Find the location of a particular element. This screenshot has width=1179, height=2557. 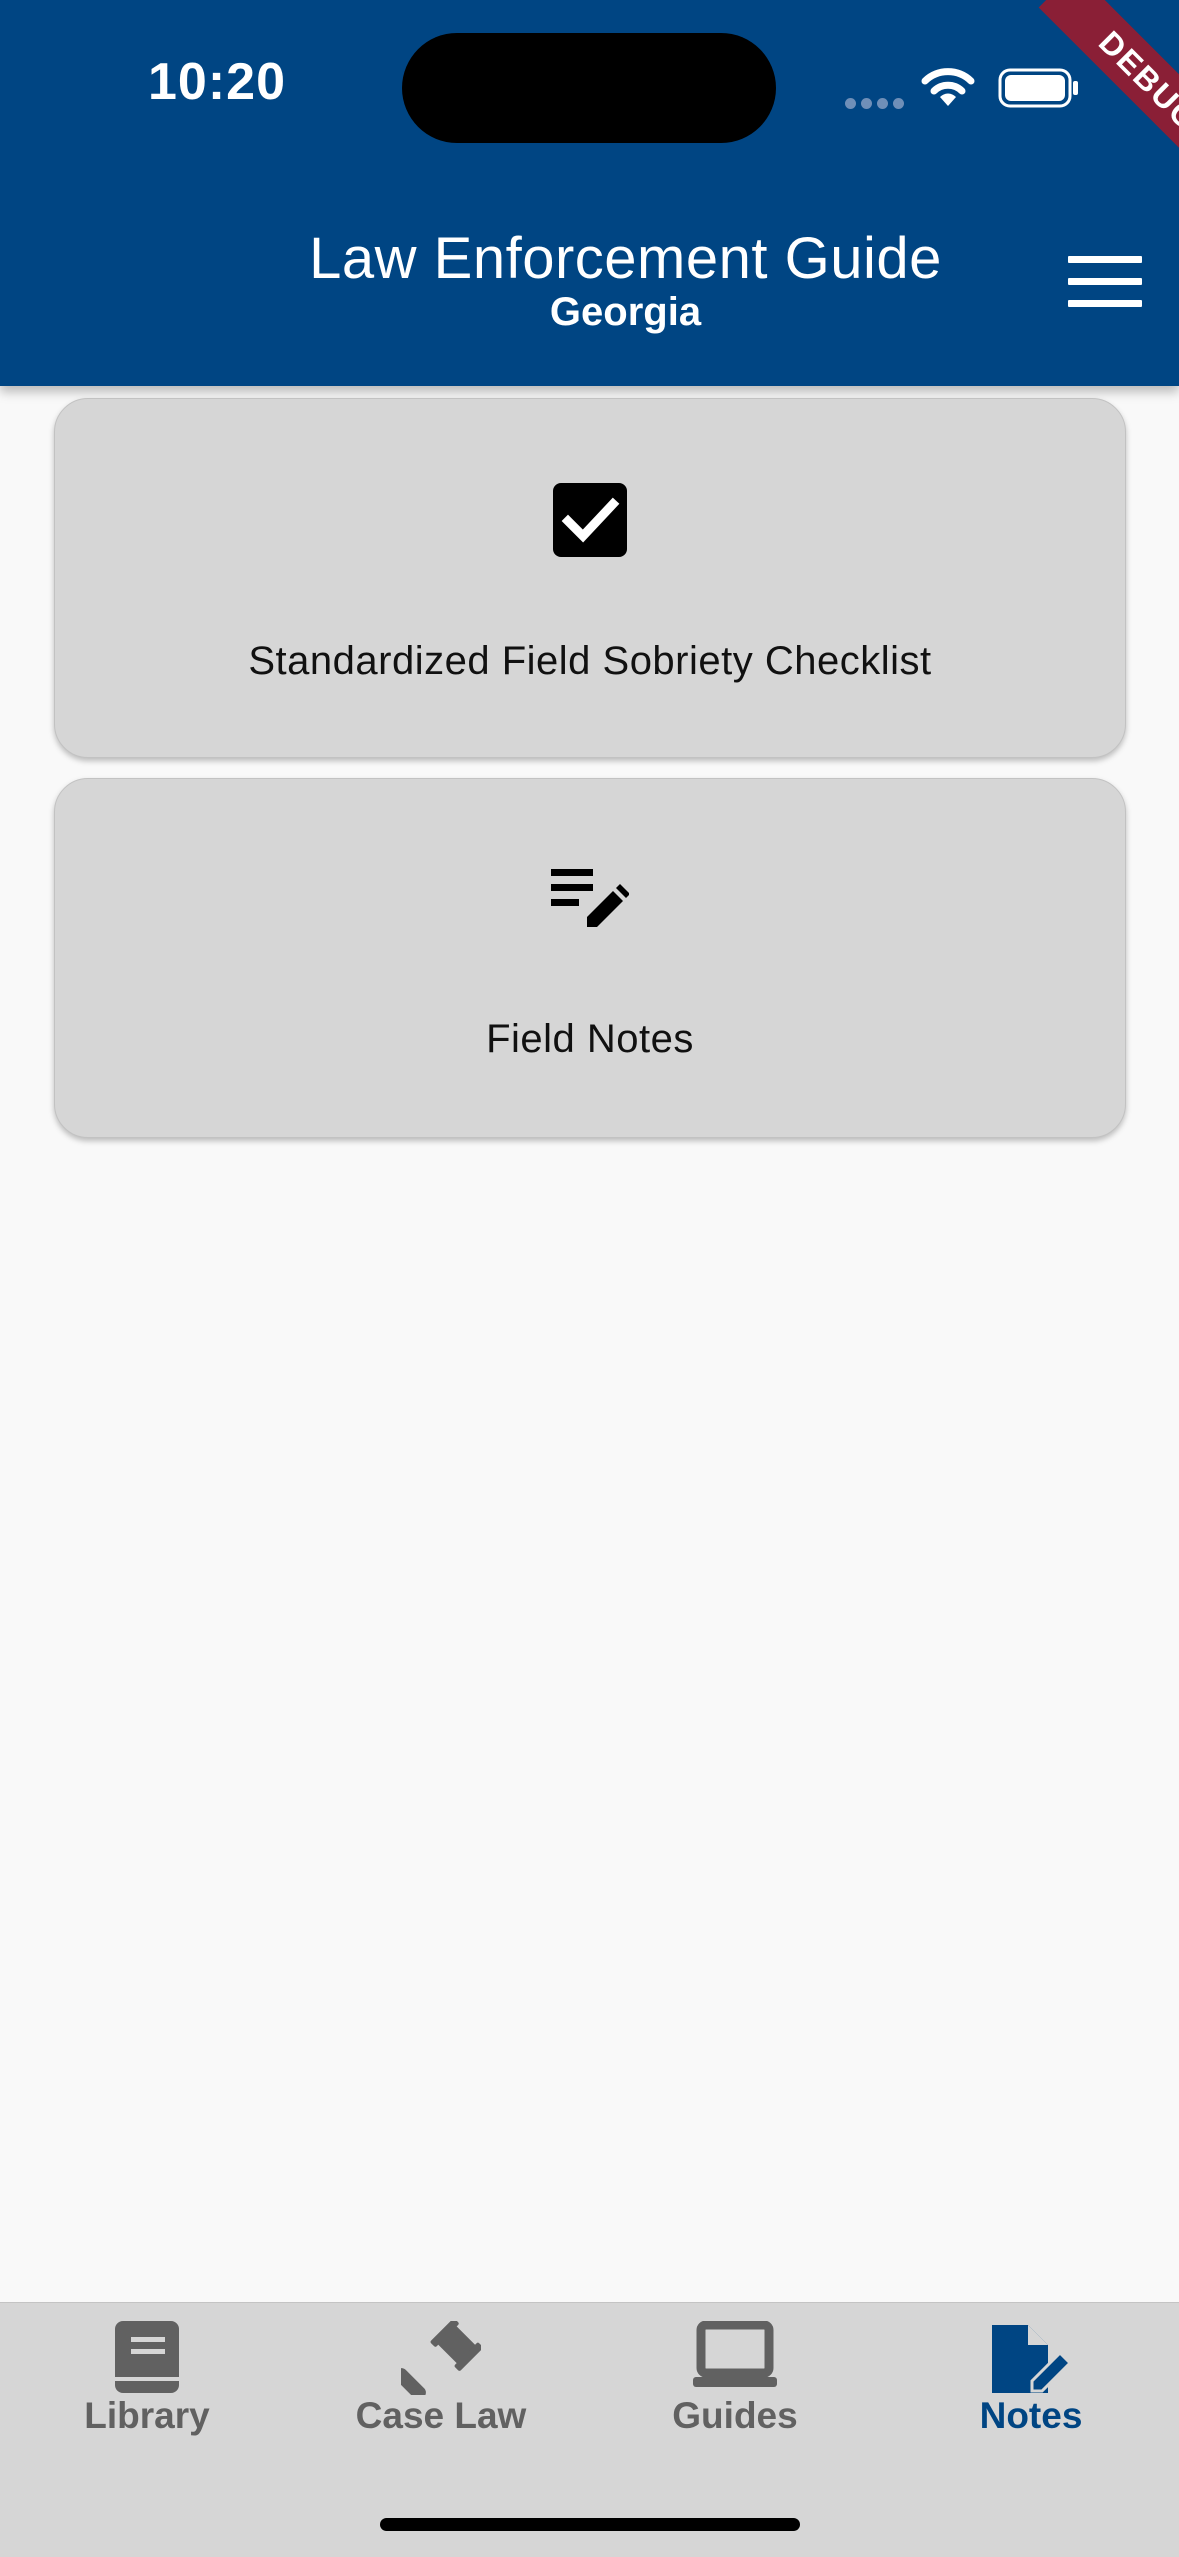

status-time: 10:20 is located at coordinates (217, 82).